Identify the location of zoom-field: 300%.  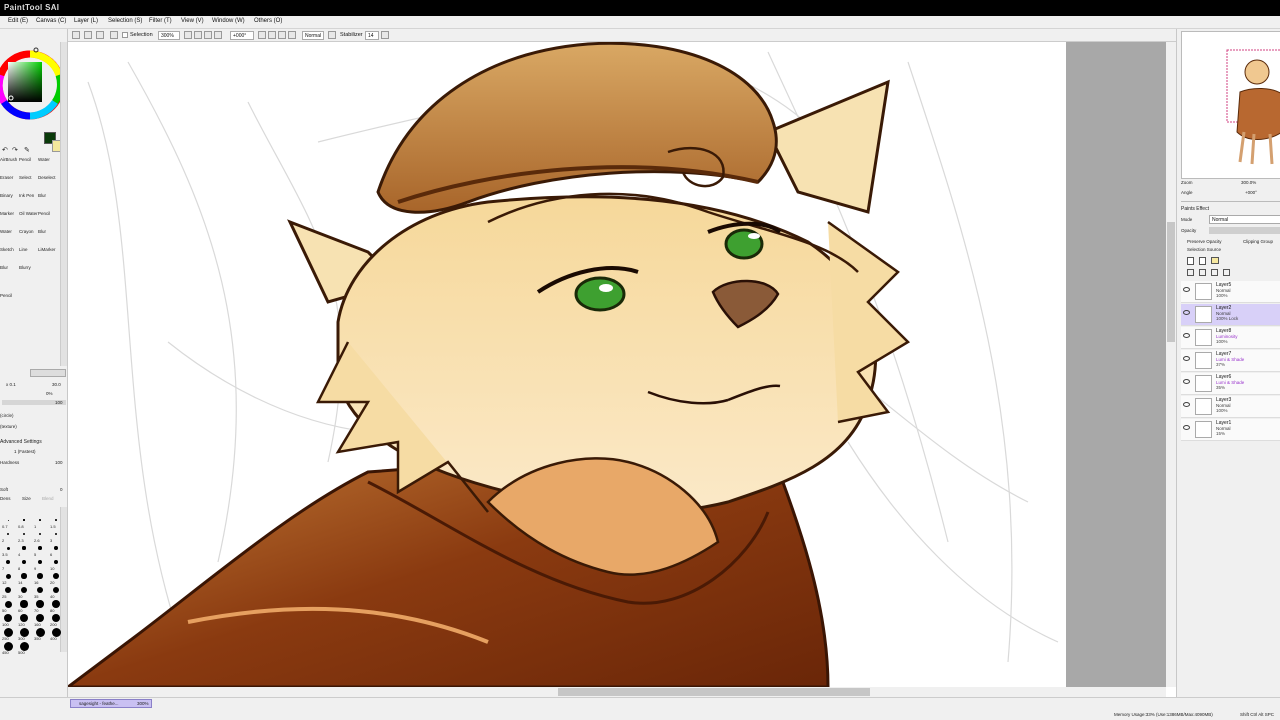
(169, 35).